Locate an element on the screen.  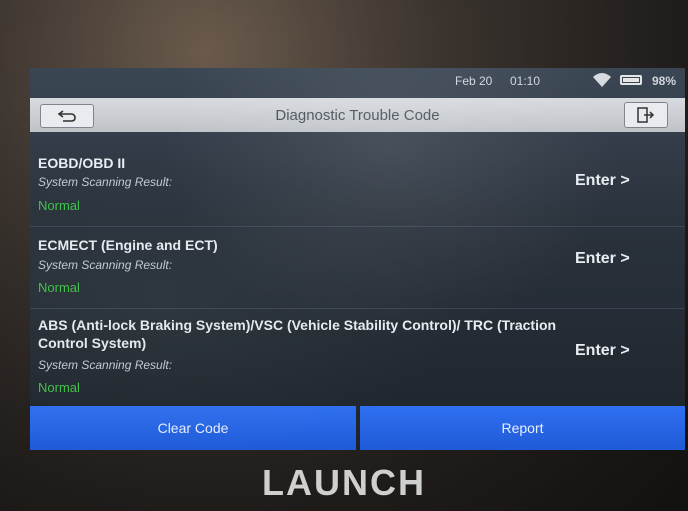
system-name: EOBD/OBD II is located at coordinates (82, 163).